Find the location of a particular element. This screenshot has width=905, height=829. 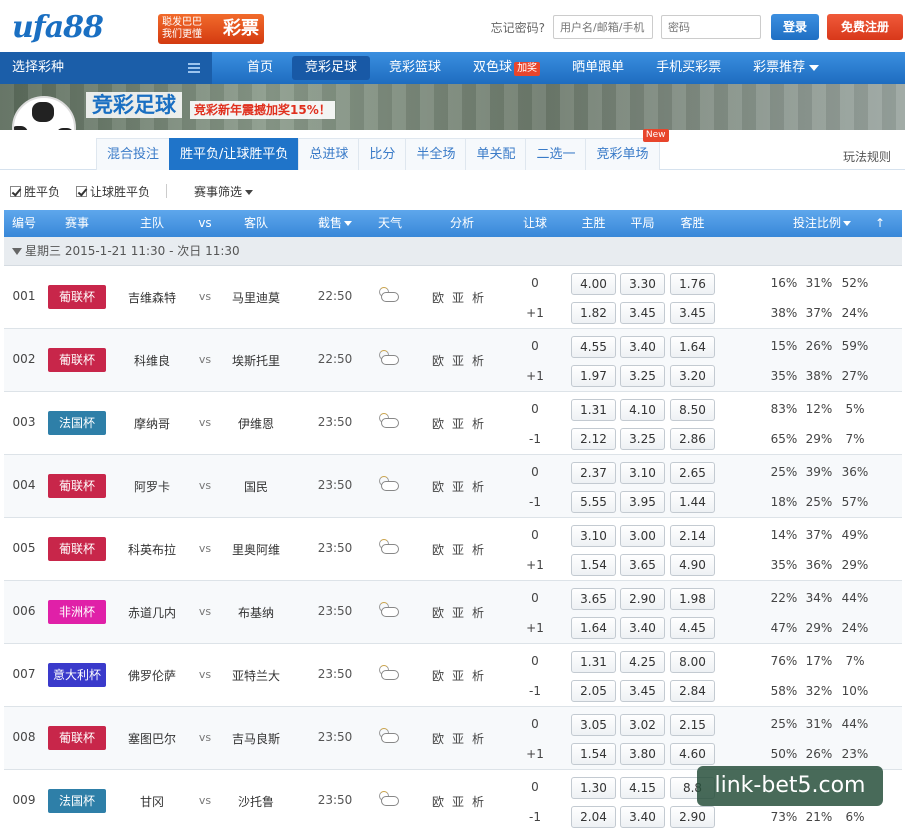

odds-button: 2.86 is located at coordinates (692, 439).